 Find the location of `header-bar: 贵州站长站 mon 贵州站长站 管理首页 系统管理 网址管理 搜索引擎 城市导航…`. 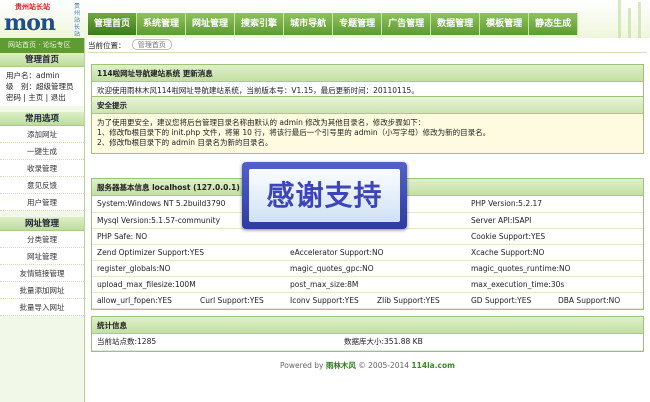

header-bar: 贵州站长站 mon 贵州站长站 管理首页 系统管理 网址管理 搜索引擎 城市导航… is located at coordinates (325, 19).